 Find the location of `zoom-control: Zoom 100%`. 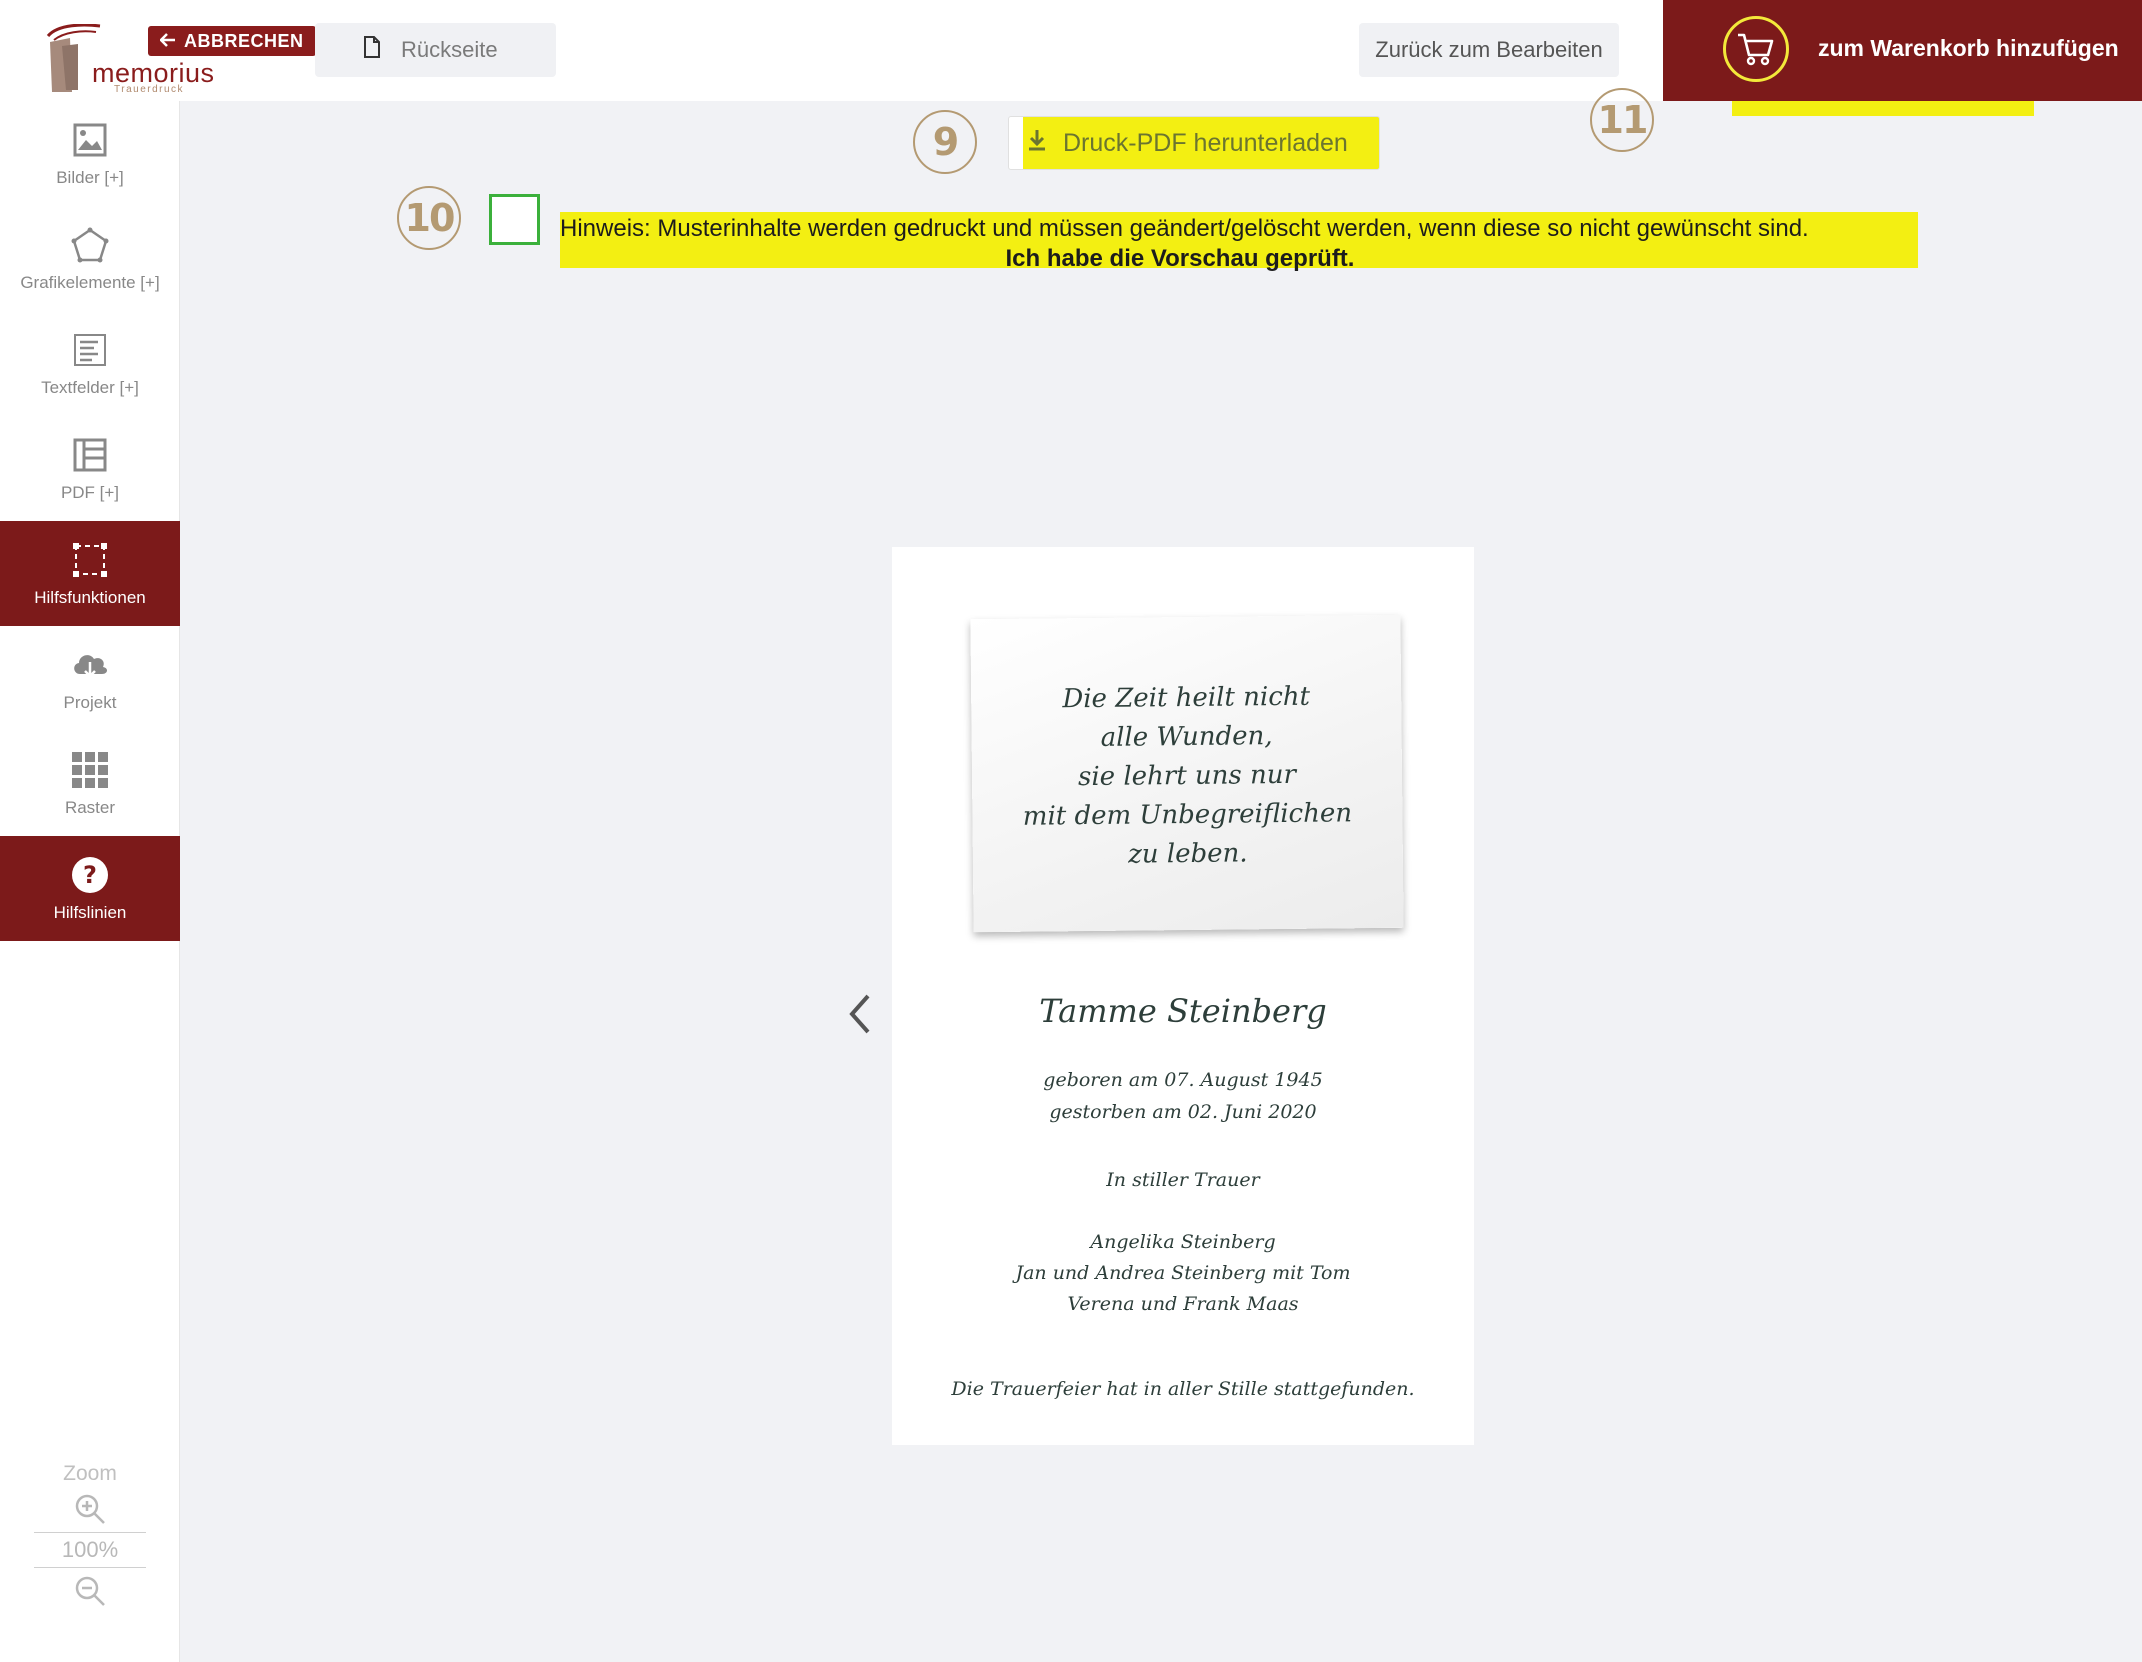

zoom-control: Zoom 100% is located at coordinates (90, 1538).